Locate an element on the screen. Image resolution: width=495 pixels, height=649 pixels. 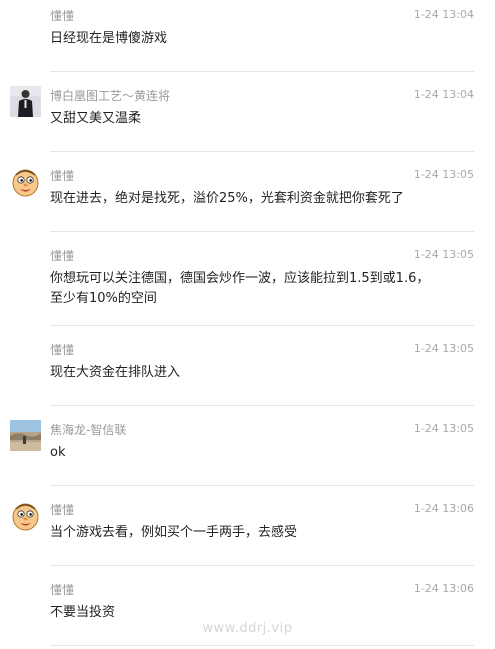
message-text: 现在大资金在排队进入 is located at coordinates (115, 372).